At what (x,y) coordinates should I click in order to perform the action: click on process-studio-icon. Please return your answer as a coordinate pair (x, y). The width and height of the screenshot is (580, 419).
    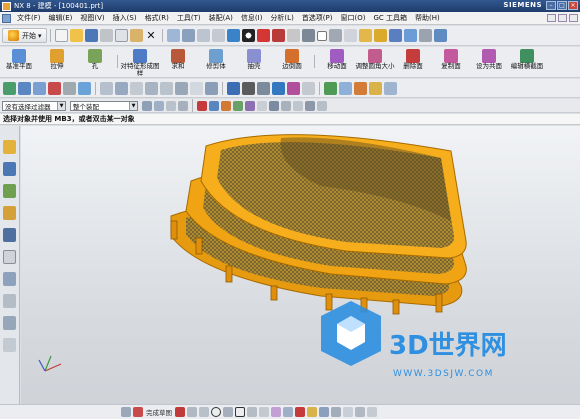
    Looking at the image, I should click on (9, 323).